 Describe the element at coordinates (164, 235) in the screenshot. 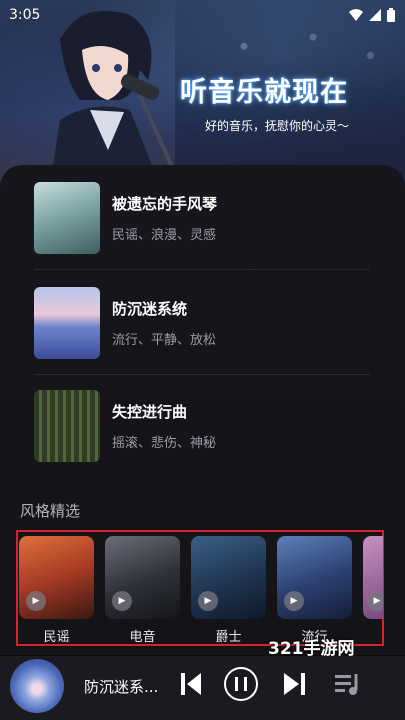

I see `track-tags: 民谣、浪漫、灵感` at that location.